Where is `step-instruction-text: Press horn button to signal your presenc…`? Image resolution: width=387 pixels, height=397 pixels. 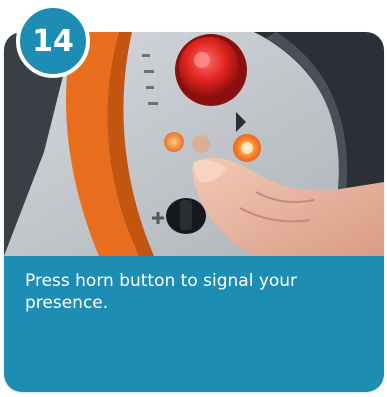 step-instruction-text: Press horn button to signal your presenc… is located at coordinates (161, 292).